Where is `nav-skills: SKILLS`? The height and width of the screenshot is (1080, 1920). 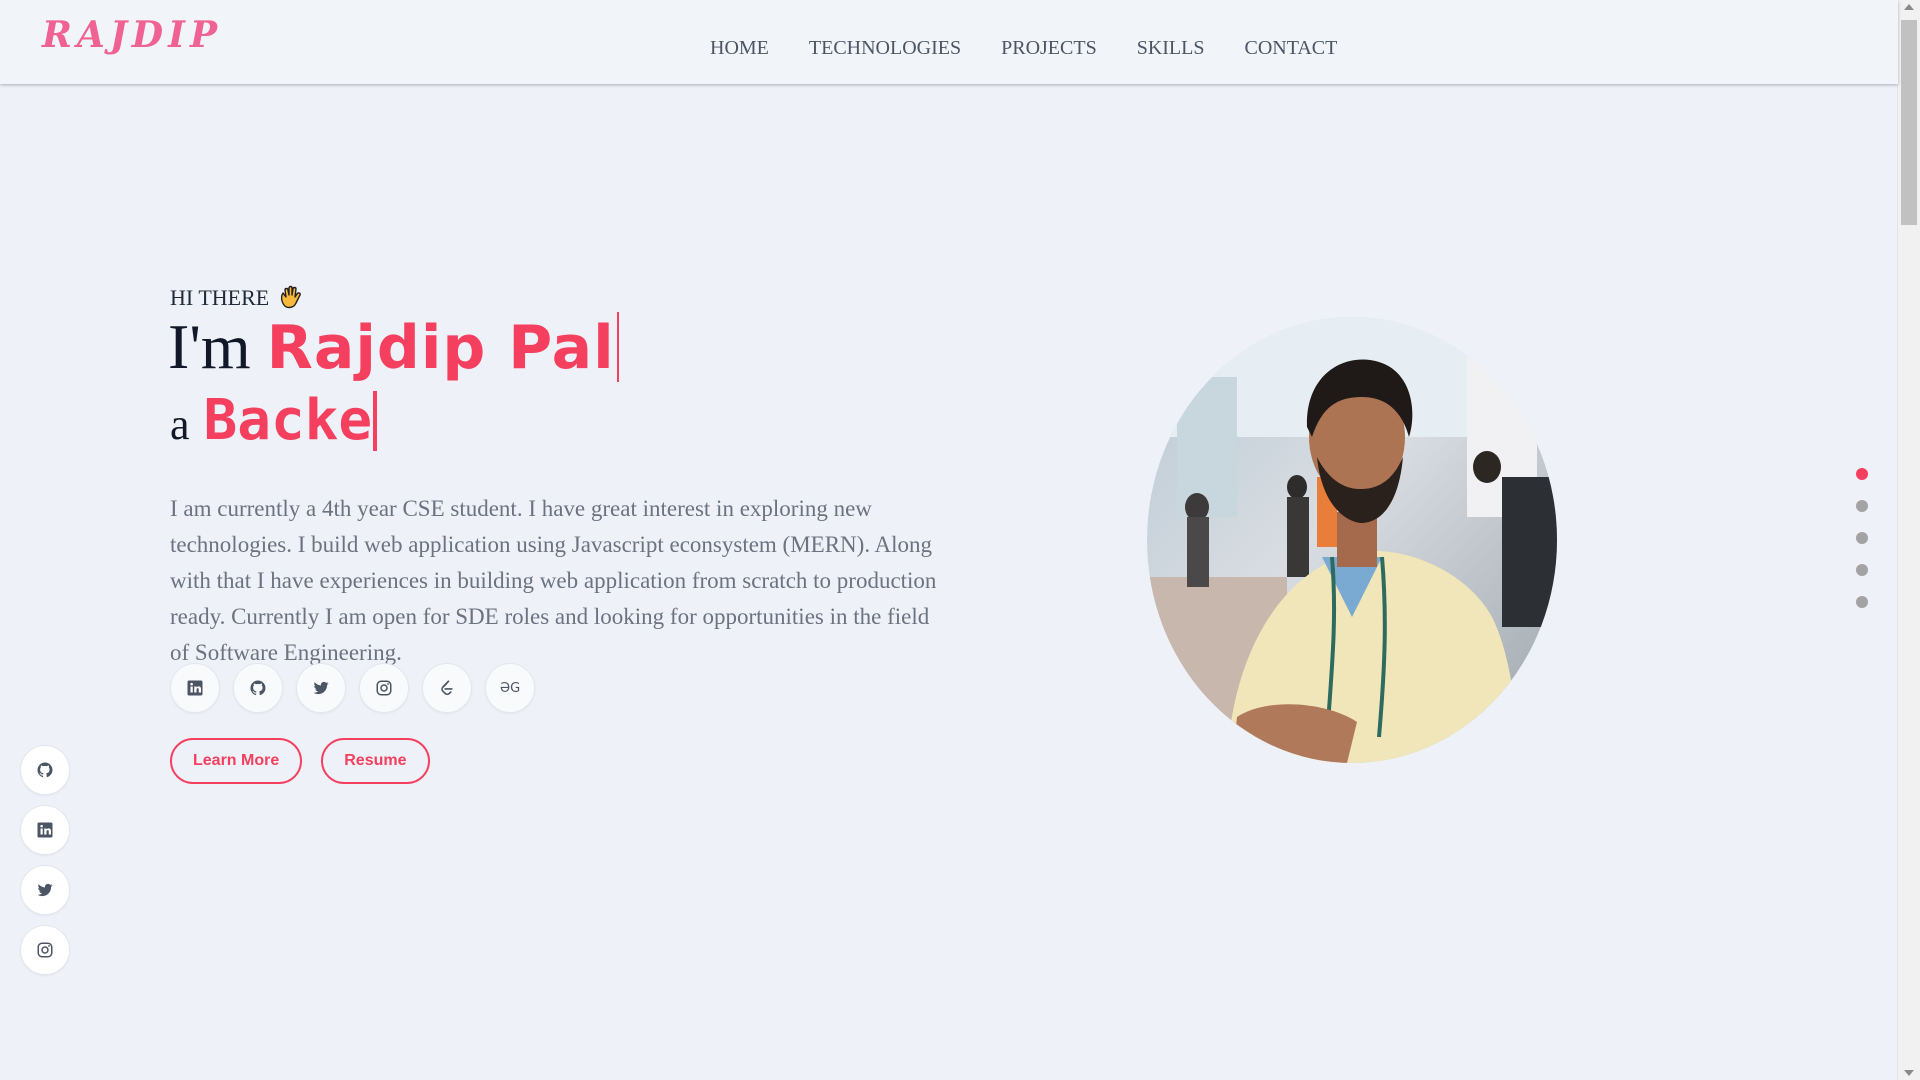 nav-skills: SKILLS is located at coordinates (1171, 48).